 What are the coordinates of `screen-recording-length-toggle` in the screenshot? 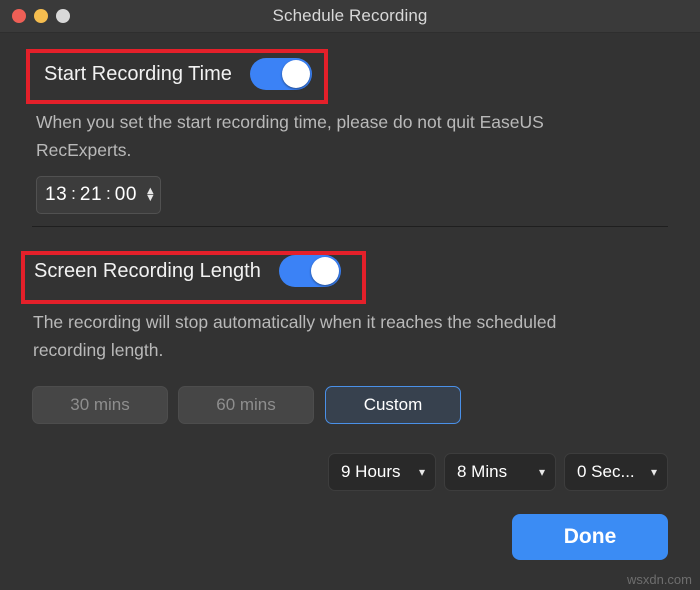 It's located at (309, 271).